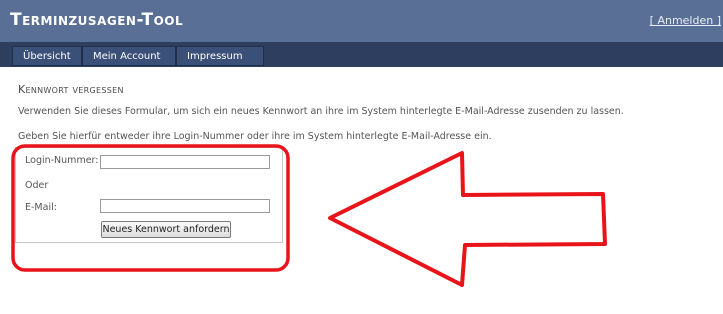 Image resolution: width=723 pixels, height=314 pixels. I want to click on nav-tabs: Übersicht Mein Account Impressum, so click(138, 56).